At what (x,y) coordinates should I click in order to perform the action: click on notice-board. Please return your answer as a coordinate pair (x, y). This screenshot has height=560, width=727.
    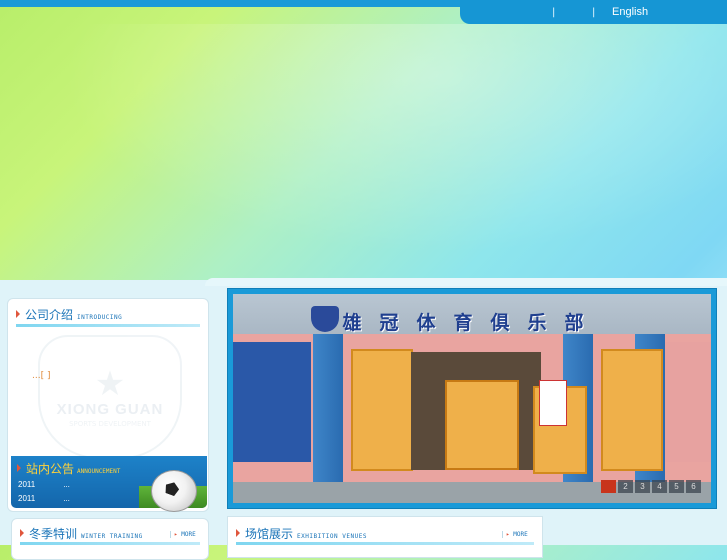
    Looking at the image, I should click on (272, 402).